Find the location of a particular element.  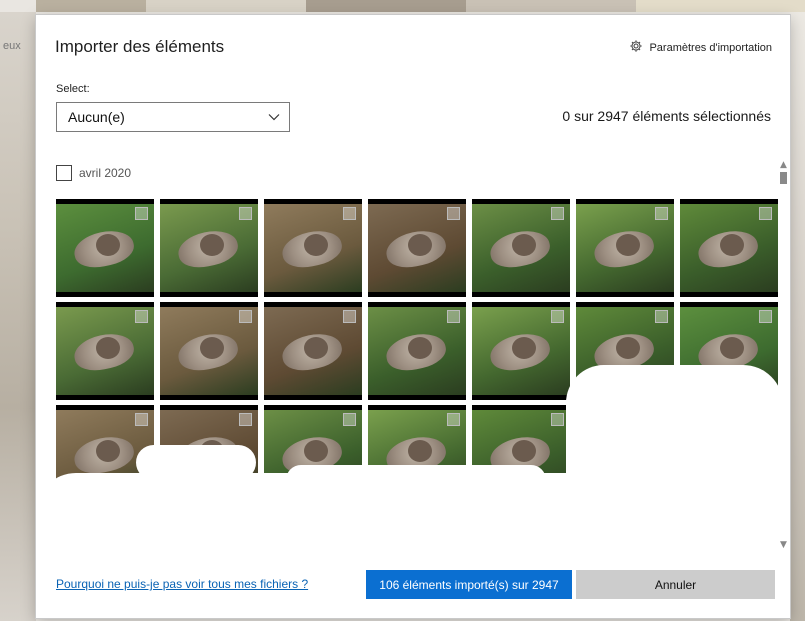

import-settings-link: Paramètres d'importation is located at coordinates (700, 47).